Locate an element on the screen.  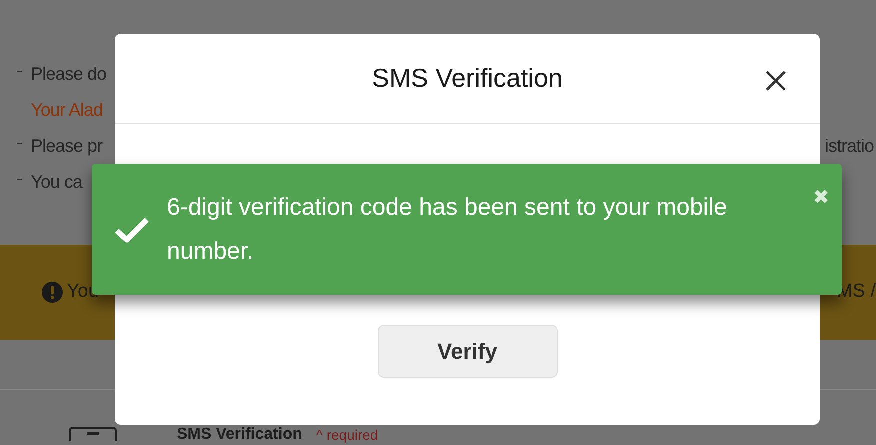
check-icon is located at coordinates (132, 230).